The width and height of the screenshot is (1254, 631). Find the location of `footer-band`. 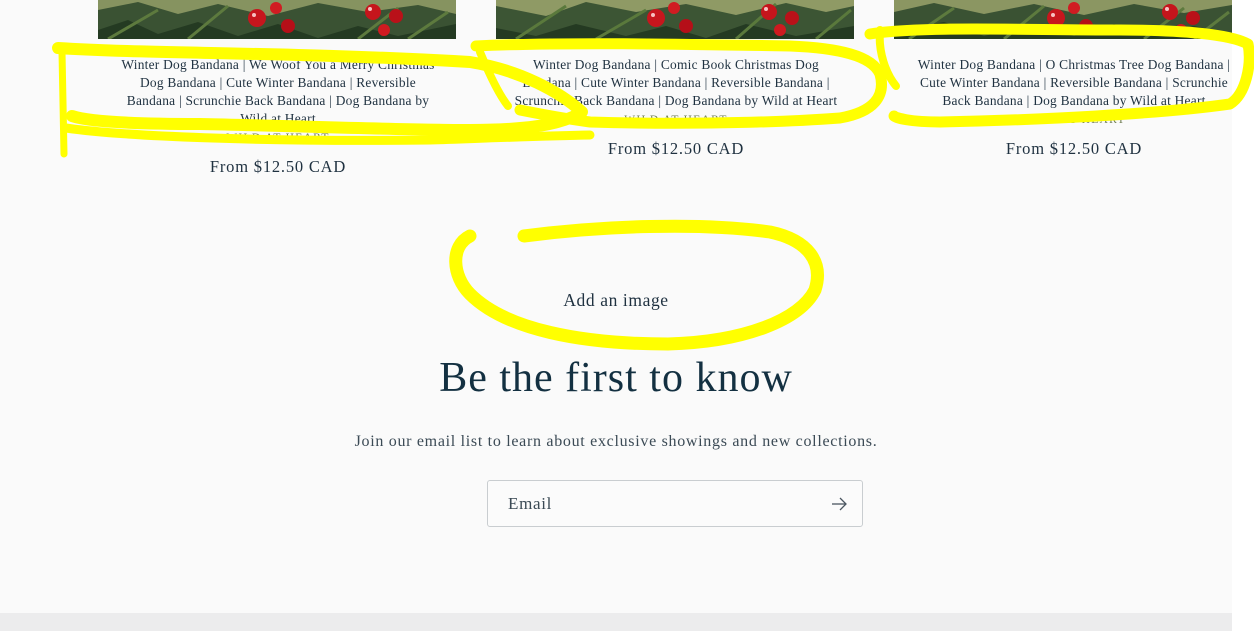

footer-band is located at coordinates (616, 622).